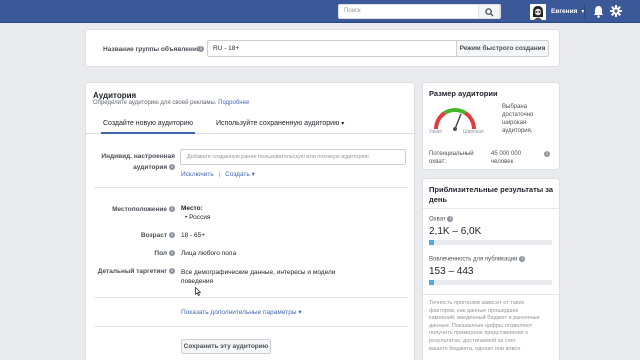 The width and height of the screenshot is (640, 360). I want to click on save-audience-button: Сохранить эту аудиторию, so click(226, 346).